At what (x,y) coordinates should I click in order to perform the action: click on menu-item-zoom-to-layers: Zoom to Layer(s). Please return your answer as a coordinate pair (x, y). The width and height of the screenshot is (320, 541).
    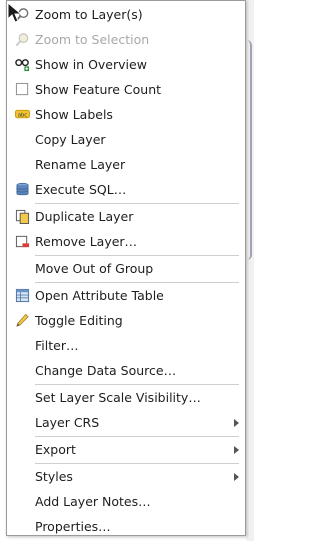
    Looking at the image, I should click on (126, 14).